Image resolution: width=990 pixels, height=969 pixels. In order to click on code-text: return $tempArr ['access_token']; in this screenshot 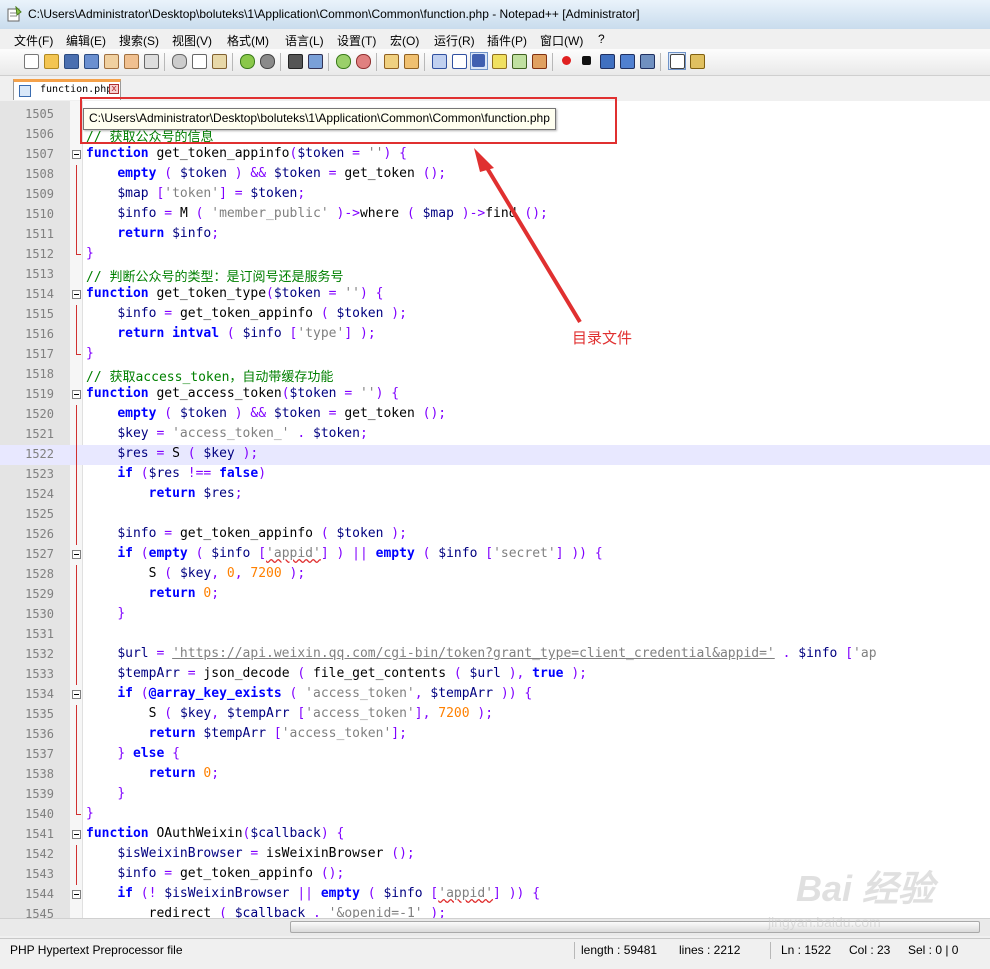, I will do `click(246, 733)`.